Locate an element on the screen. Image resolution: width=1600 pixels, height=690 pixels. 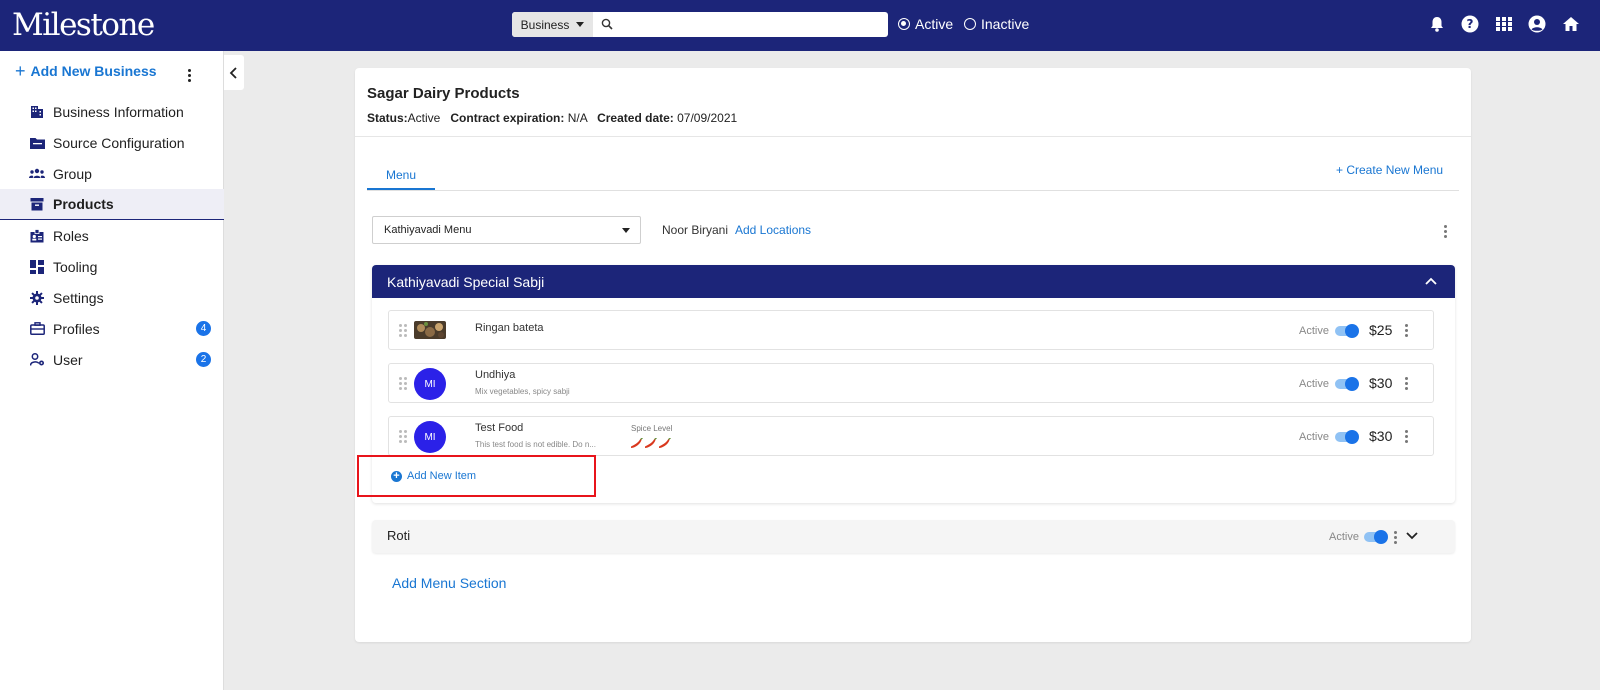
chevron-up-icon is located at coordinates (1431, 281).